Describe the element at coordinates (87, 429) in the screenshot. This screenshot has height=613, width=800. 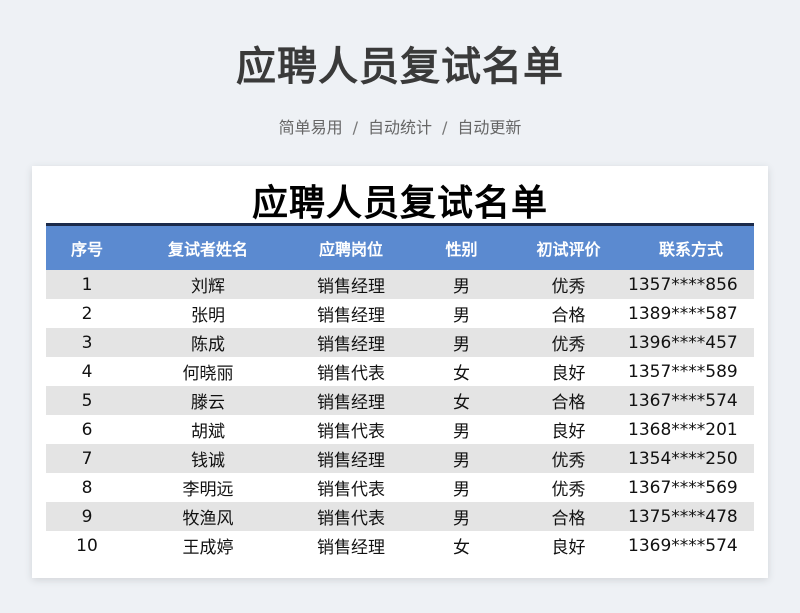
I see `cell-index: 6` at that location.